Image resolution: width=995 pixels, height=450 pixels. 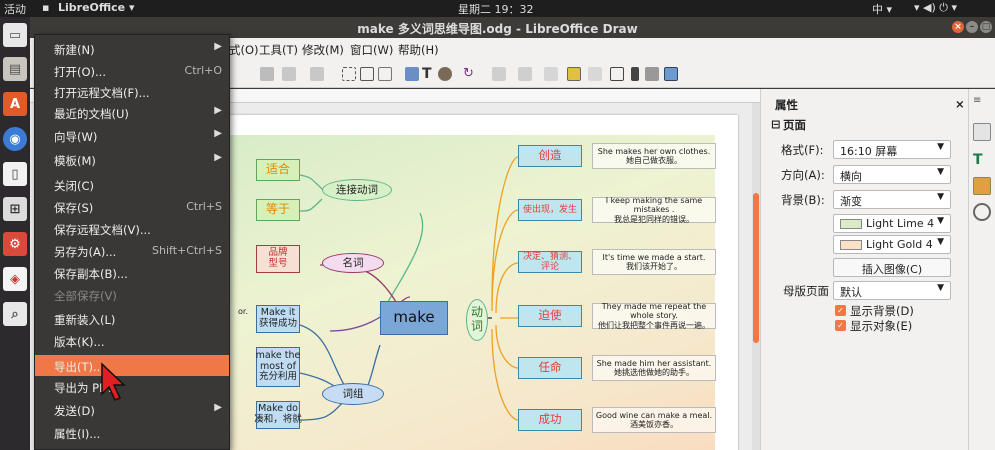 I want to click on toggle-sidebar-icon, so click(x=671, y=74).